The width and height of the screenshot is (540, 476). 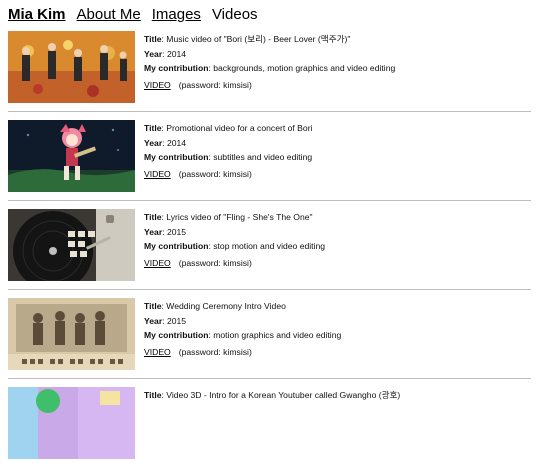 I want to click on video-contribution: stop motion and video editing, so click(x=269, y=246).